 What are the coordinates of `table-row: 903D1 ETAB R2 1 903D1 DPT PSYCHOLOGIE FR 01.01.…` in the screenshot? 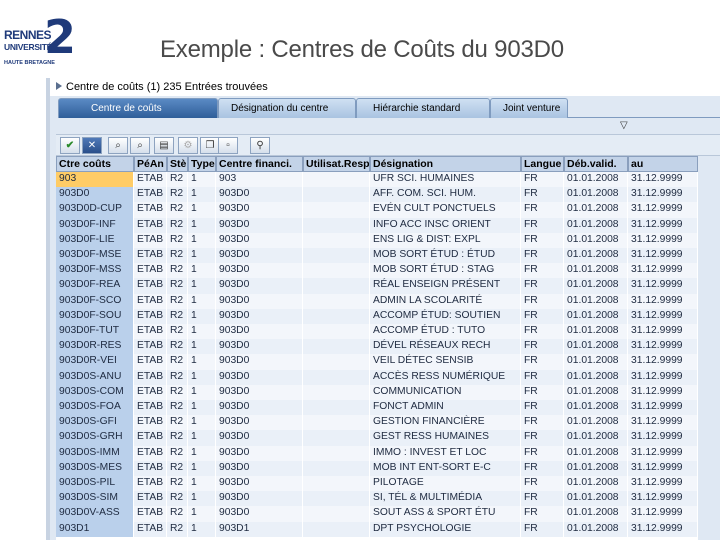 It's located at (377, 529).